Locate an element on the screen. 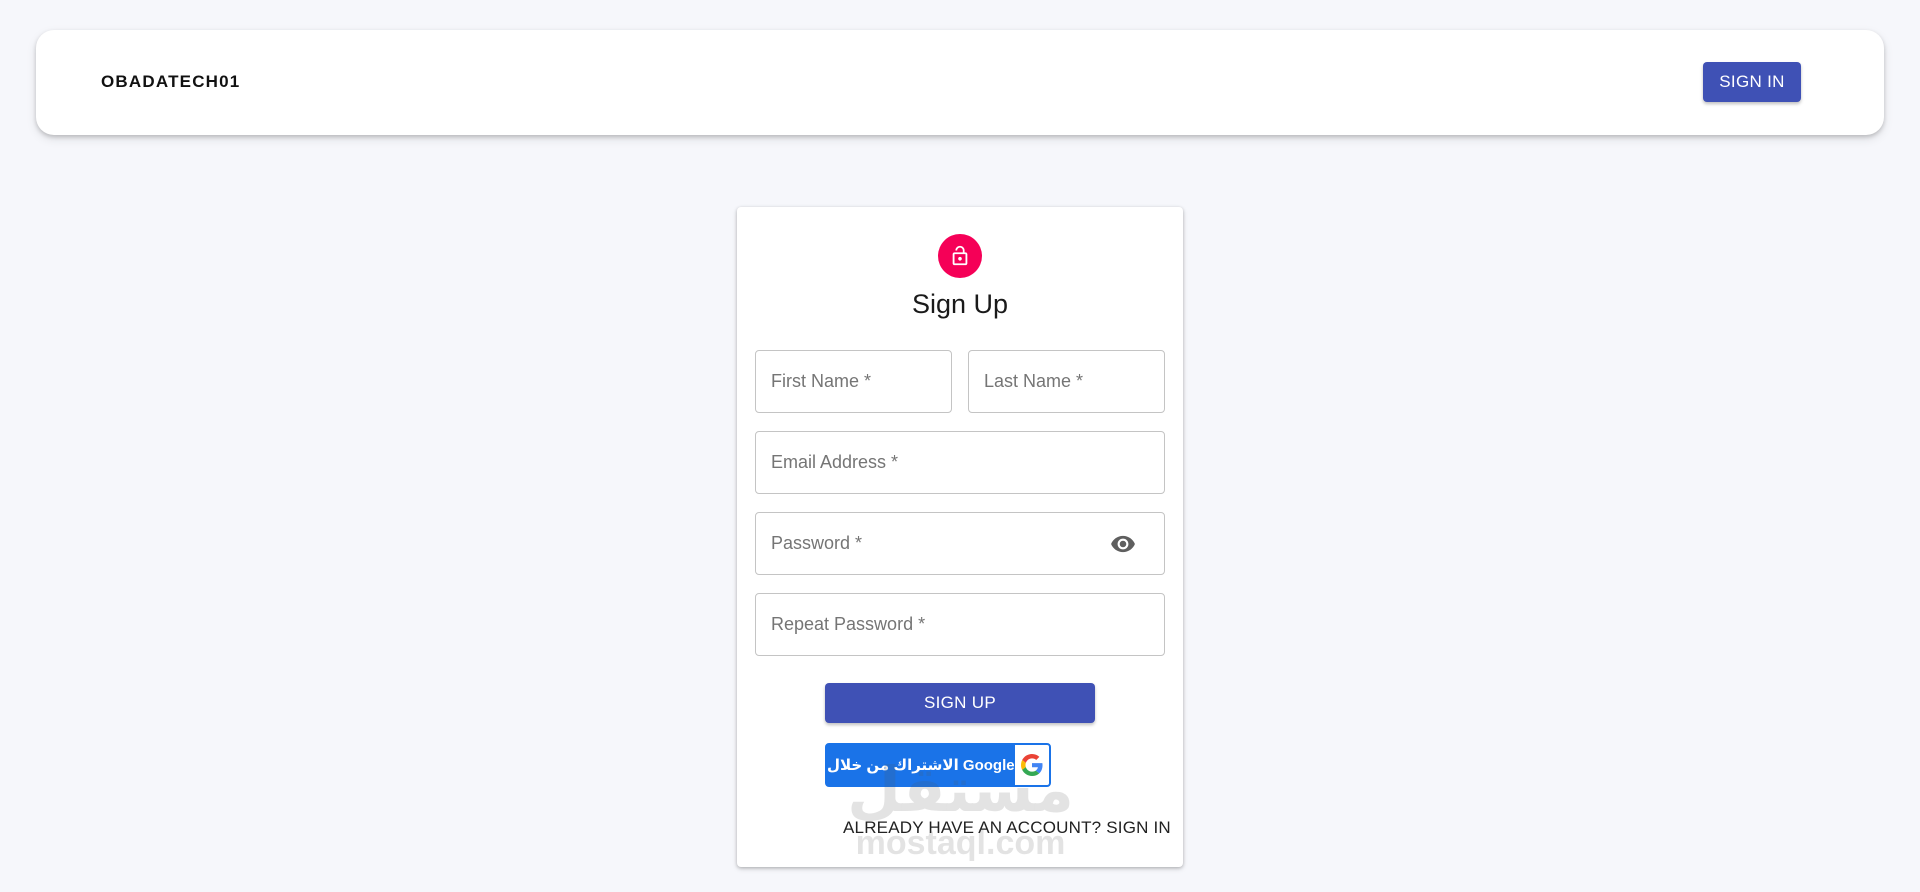 This screenshot has width=1920, height=892. repeat-password-input is located at coordinates (960, 624).